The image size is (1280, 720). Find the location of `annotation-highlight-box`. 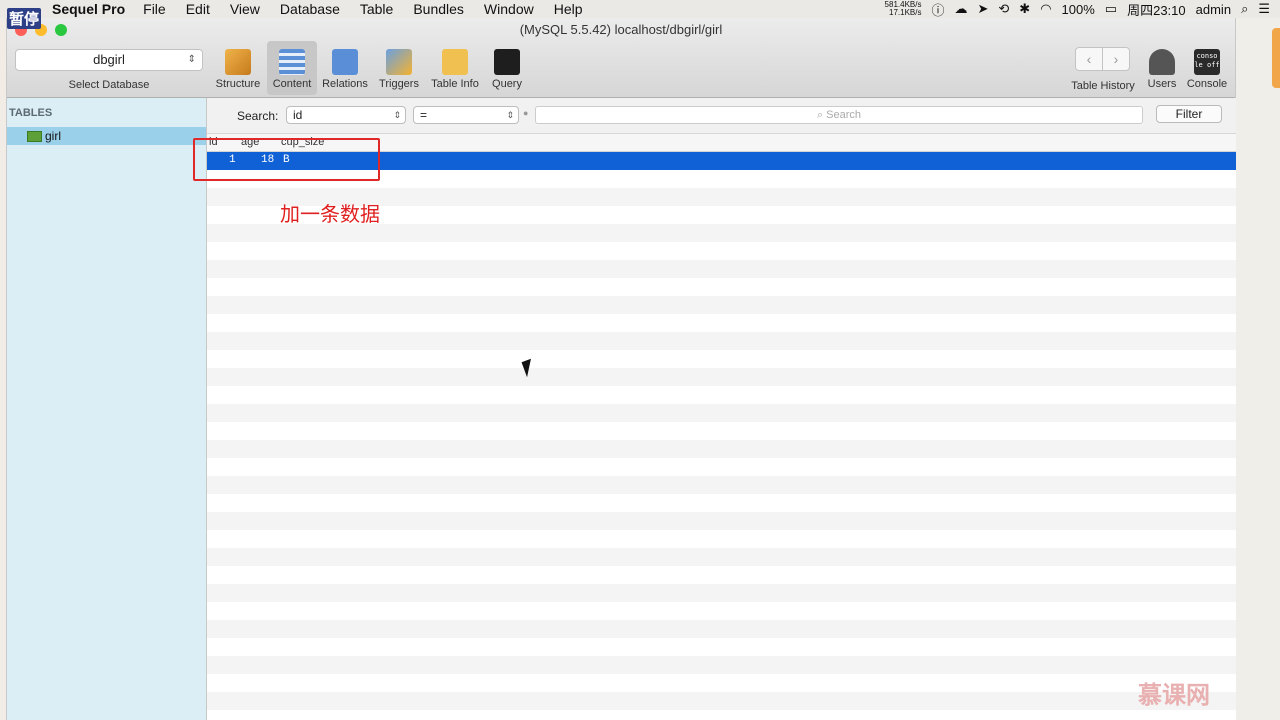

annotation-highlight-box is located at coordinates (286, 159).